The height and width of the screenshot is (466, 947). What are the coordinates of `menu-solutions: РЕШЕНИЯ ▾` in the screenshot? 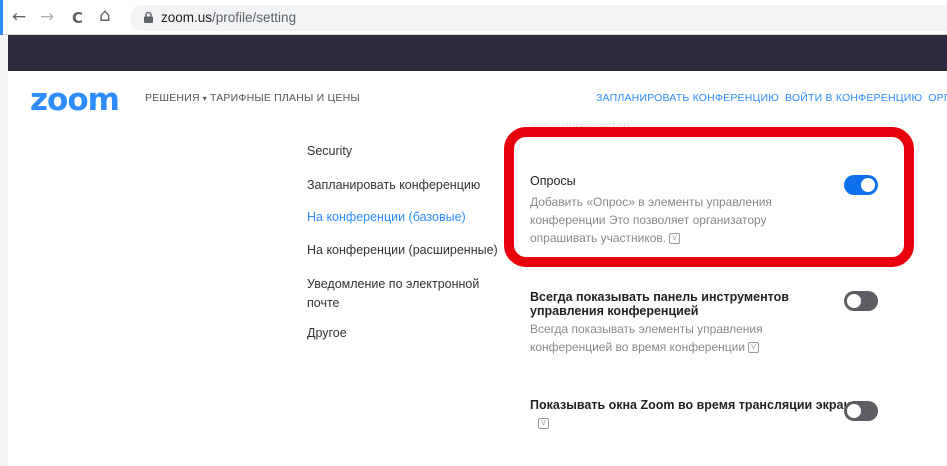 It's located at (177, 98).